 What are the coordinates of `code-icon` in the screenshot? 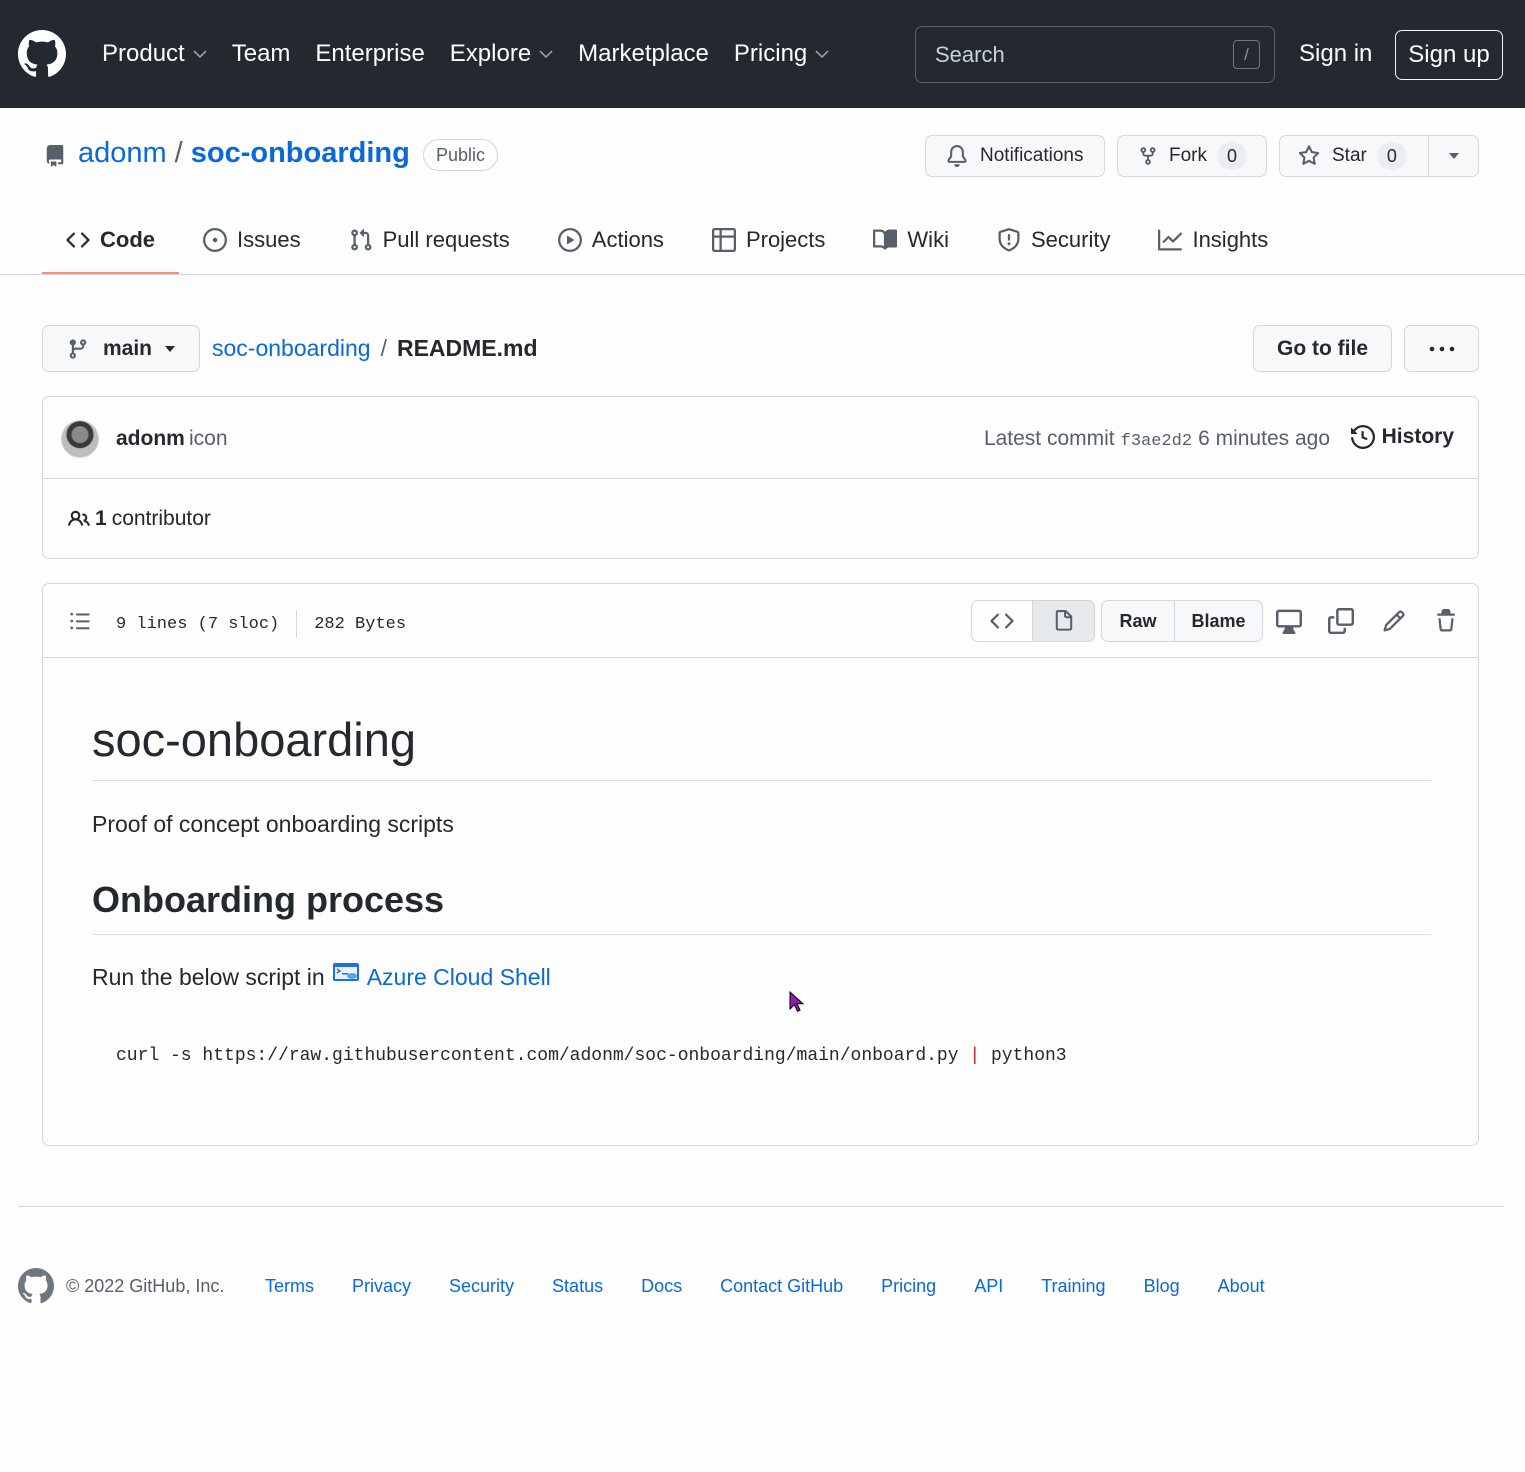 It's located at (1002, 621).